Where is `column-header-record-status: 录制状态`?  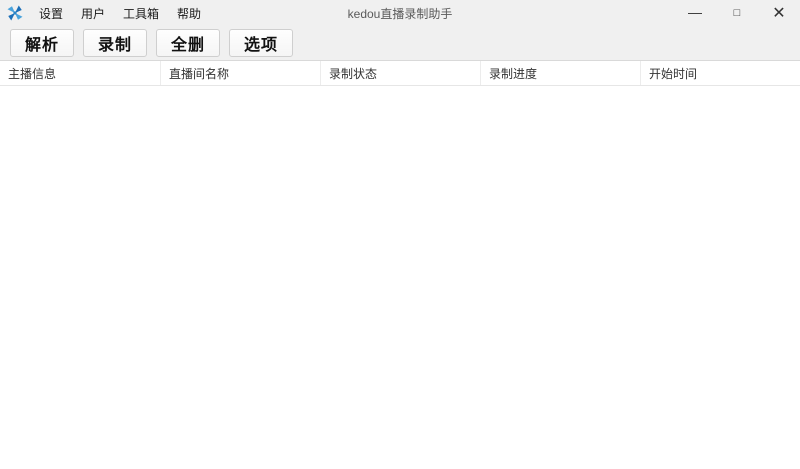 column-header-record-status: 录制状态 is located at coordinates (400, 73).